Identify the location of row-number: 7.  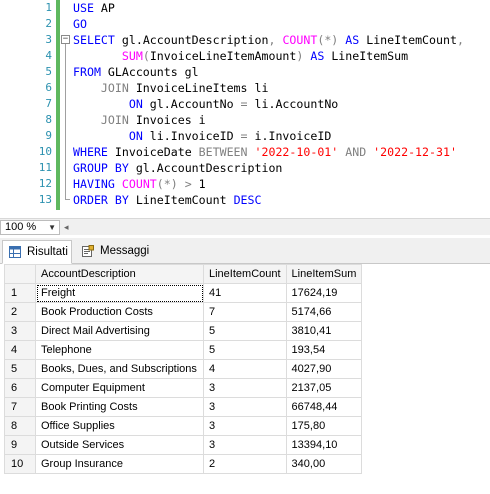
(20, 407).